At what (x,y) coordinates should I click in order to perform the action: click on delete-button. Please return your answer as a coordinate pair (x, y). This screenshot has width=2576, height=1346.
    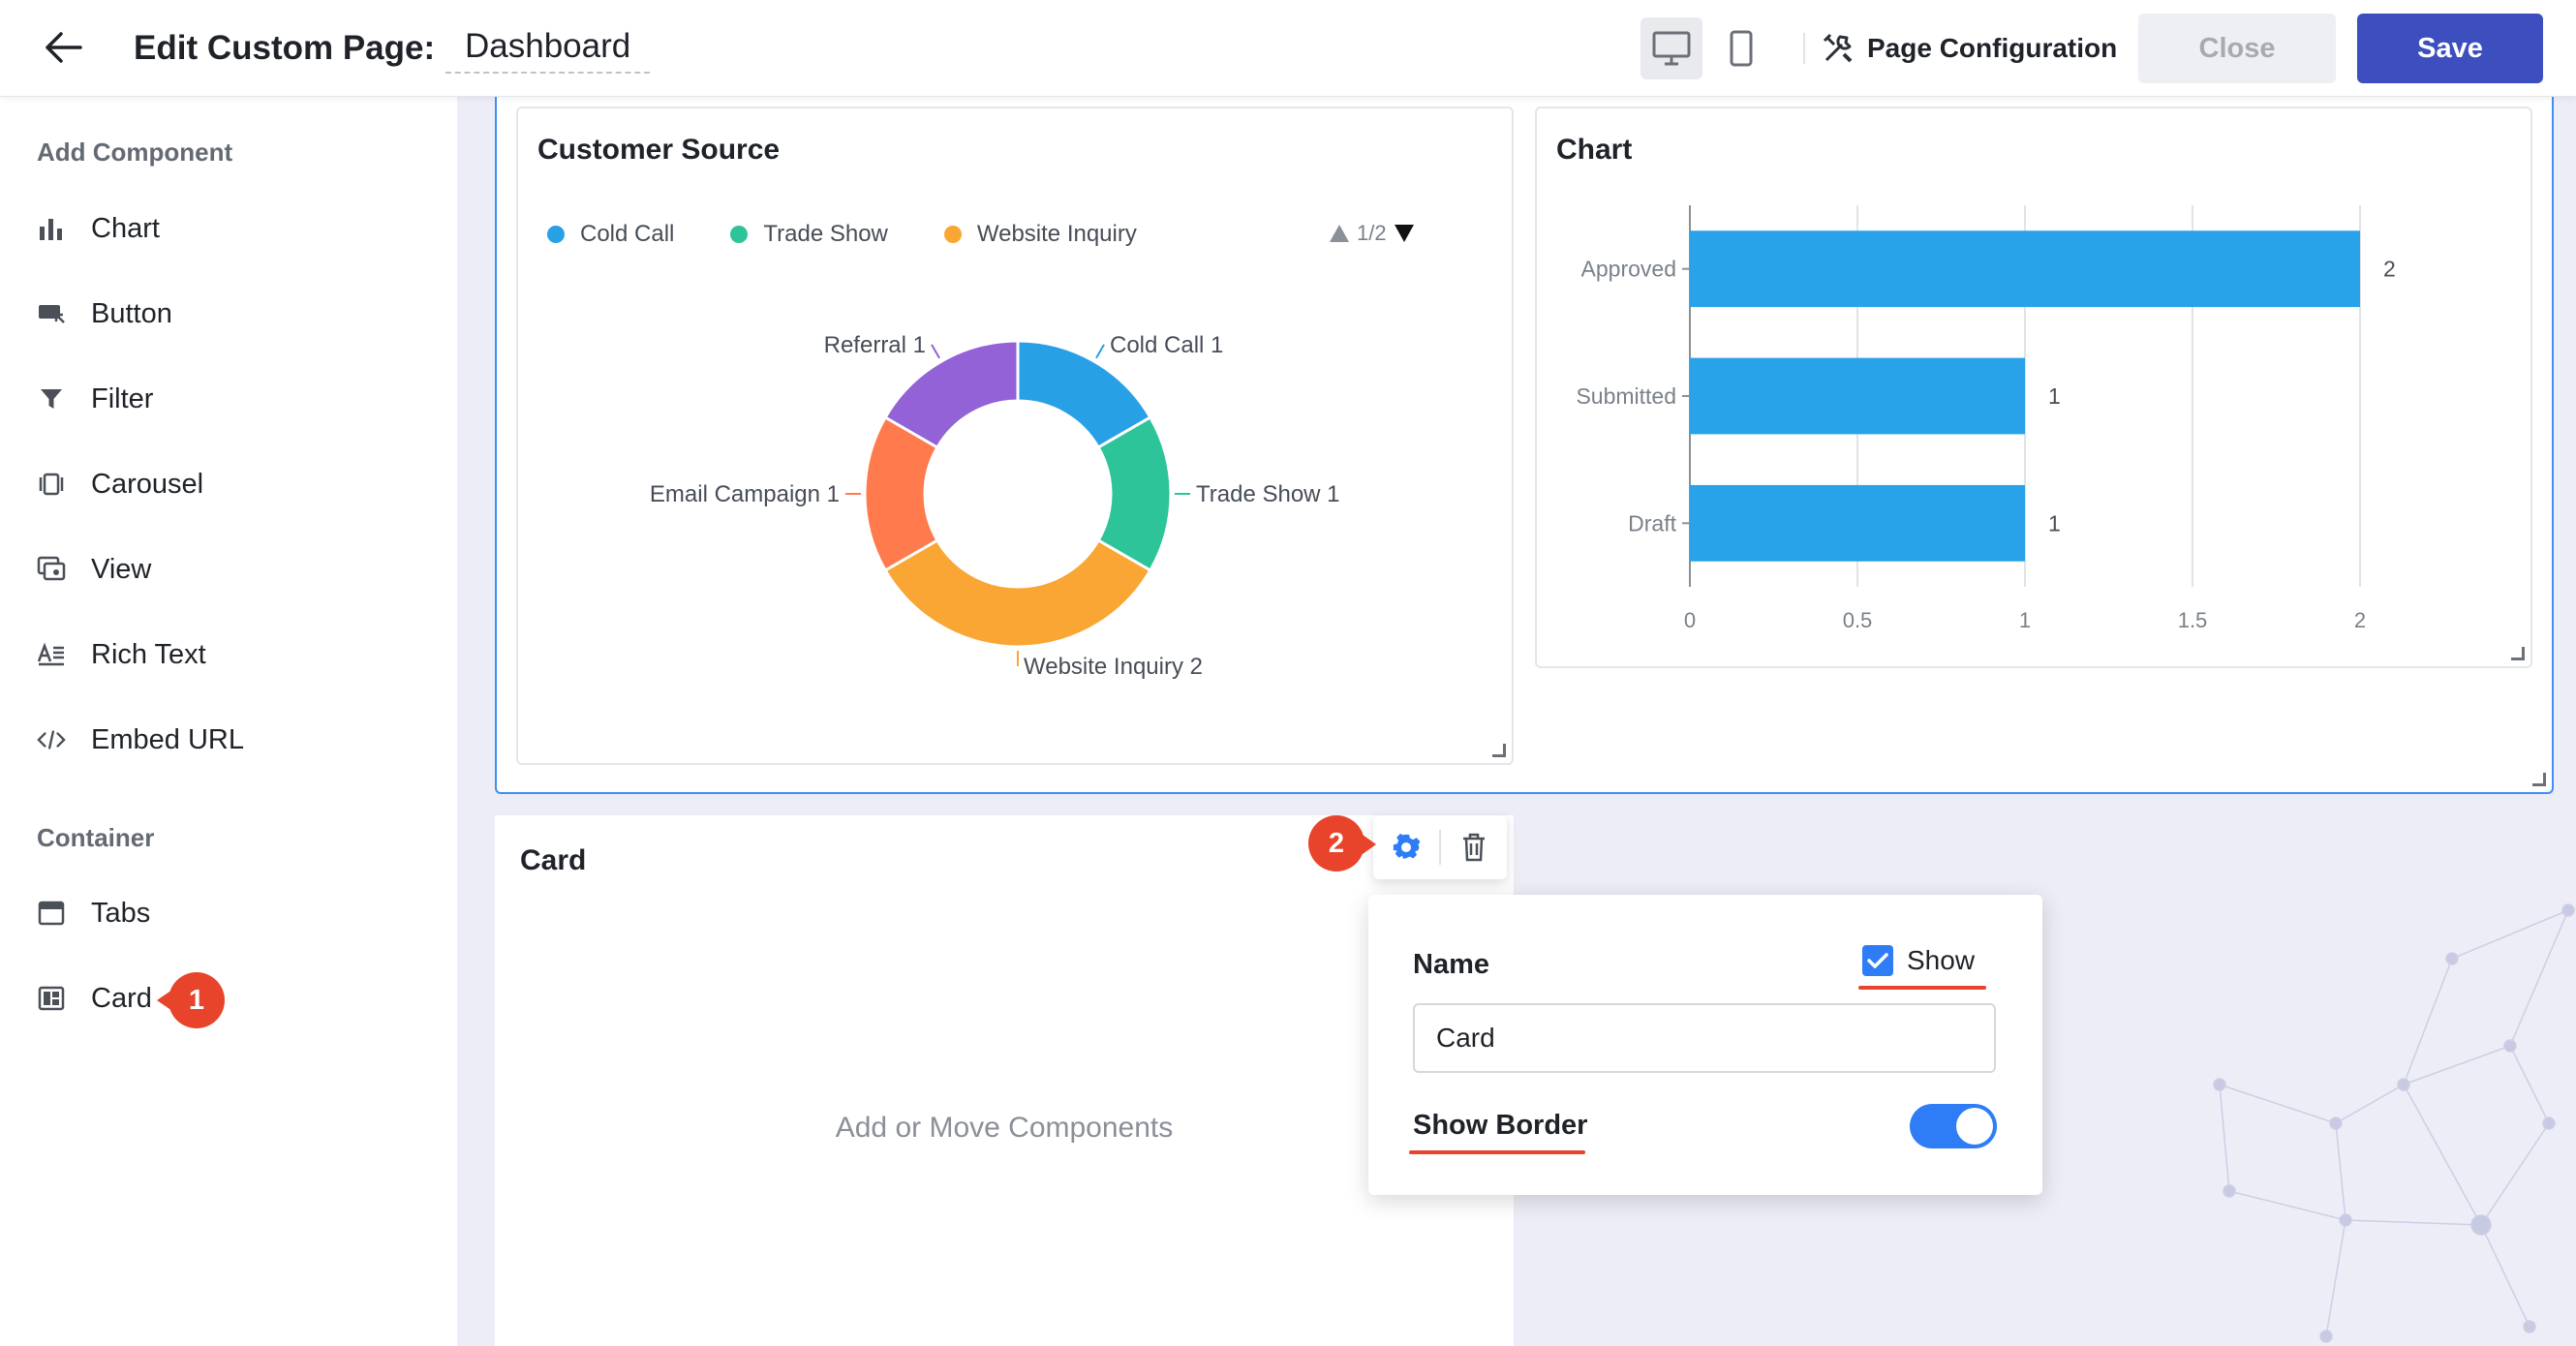
    Looking at the image, I should click on (1474, 847).